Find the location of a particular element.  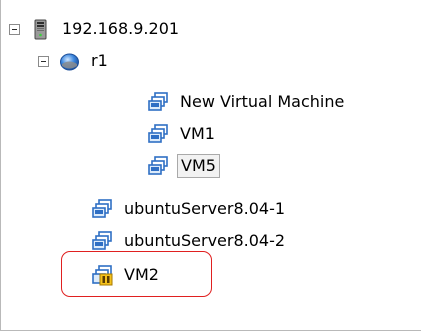

server-icon is located at coordinates (40, 29).